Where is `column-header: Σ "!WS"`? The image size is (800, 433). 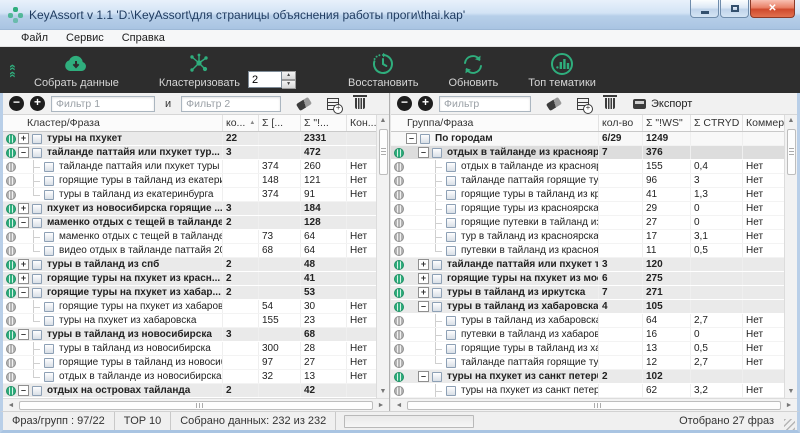
column-header: Σ "!WS" is located at coordinates (666, 123).